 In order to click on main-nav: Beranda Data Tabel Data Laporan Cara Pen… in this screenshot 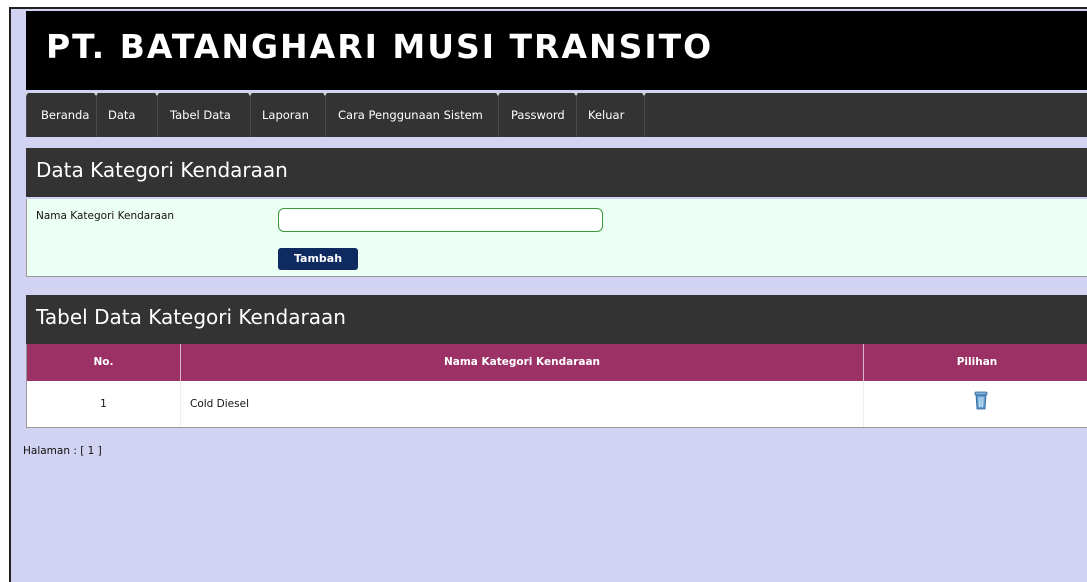, I will do `click(555, 115)`.